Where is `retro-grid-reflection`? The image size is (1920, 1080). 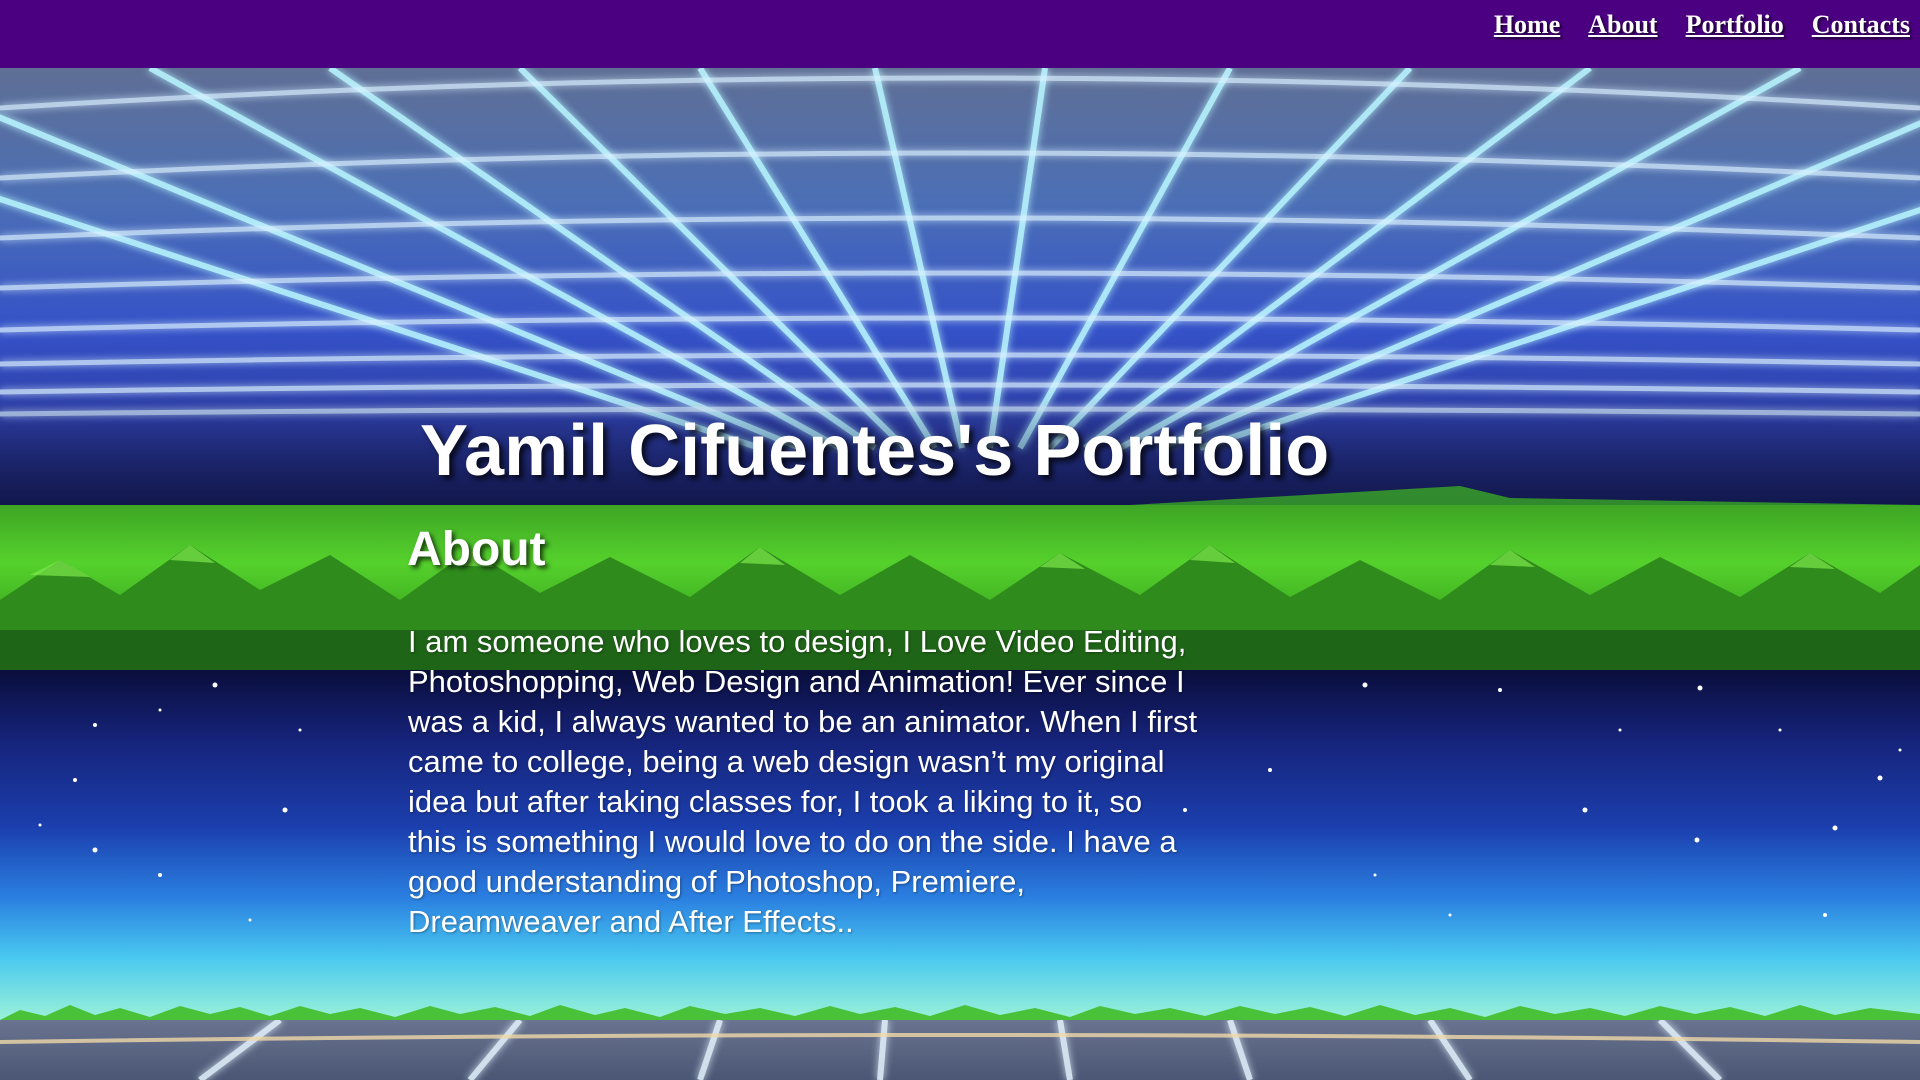
retro-grid-reflection is located at coordinates (960, 1050).